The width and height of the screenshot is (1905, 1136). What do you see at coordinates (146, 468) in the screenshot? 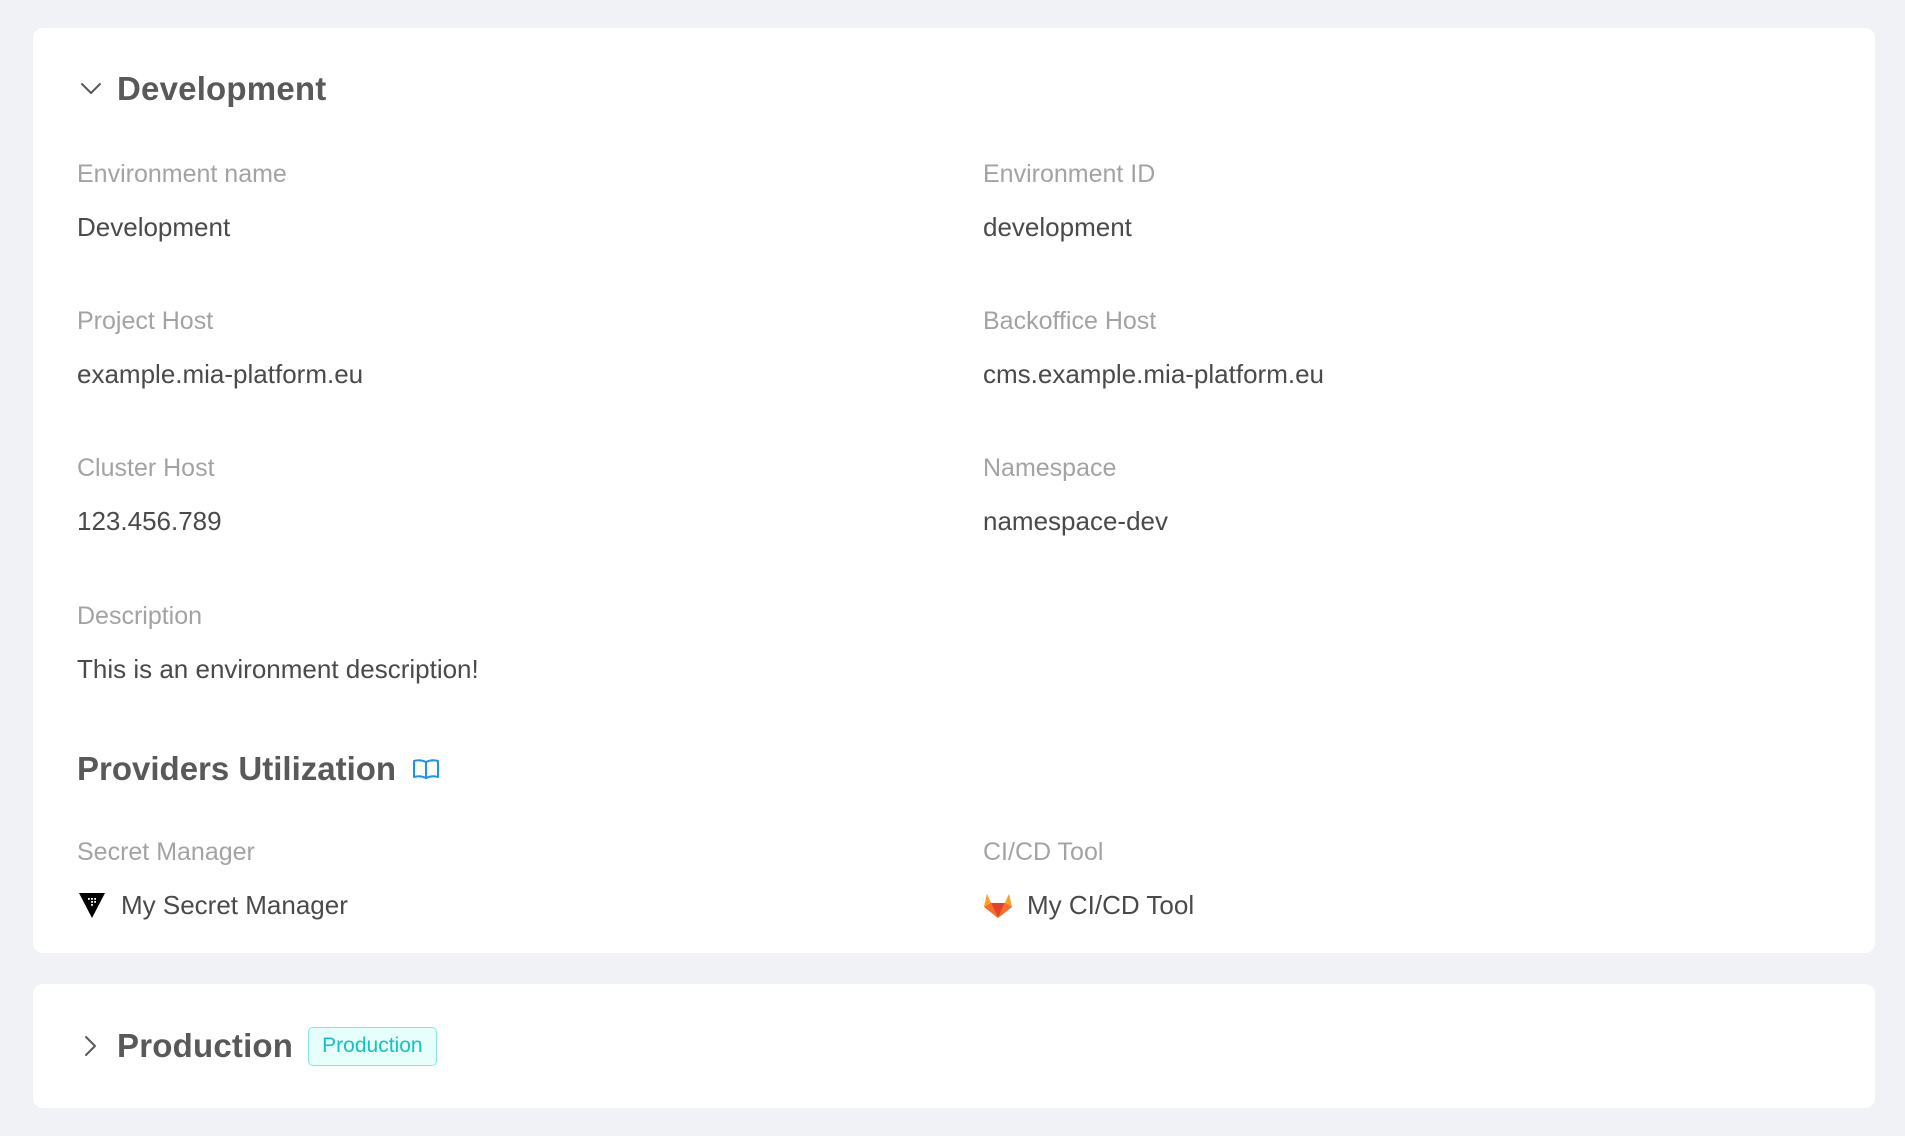
I see `field-label: Cluster Host` at bounding box center [146, 468].